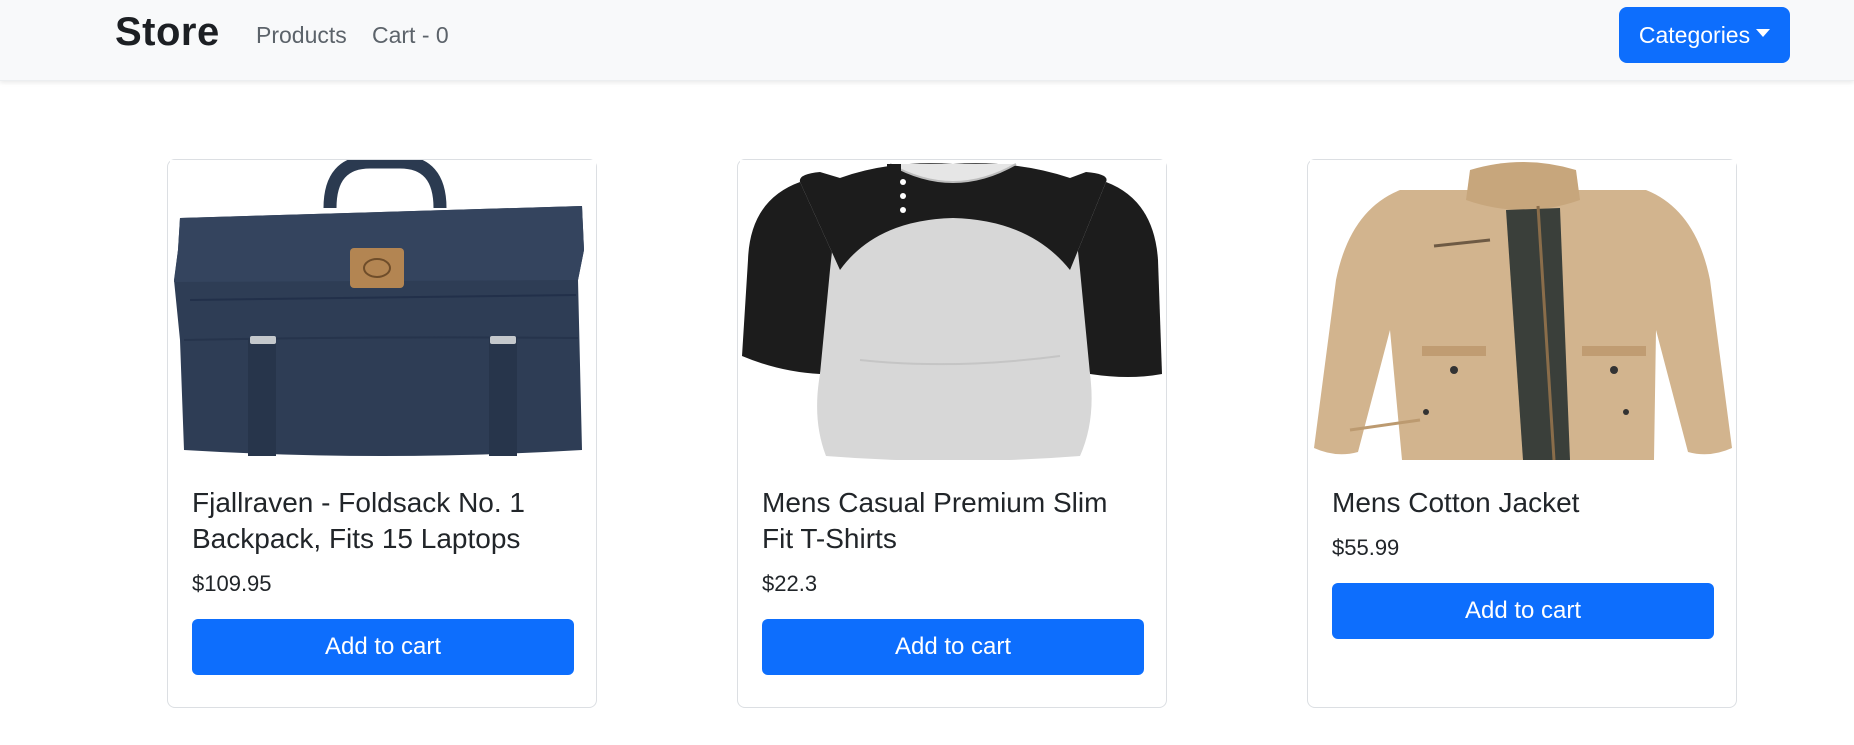  I want to click on nav-products-link: Products, so click(301, 35).